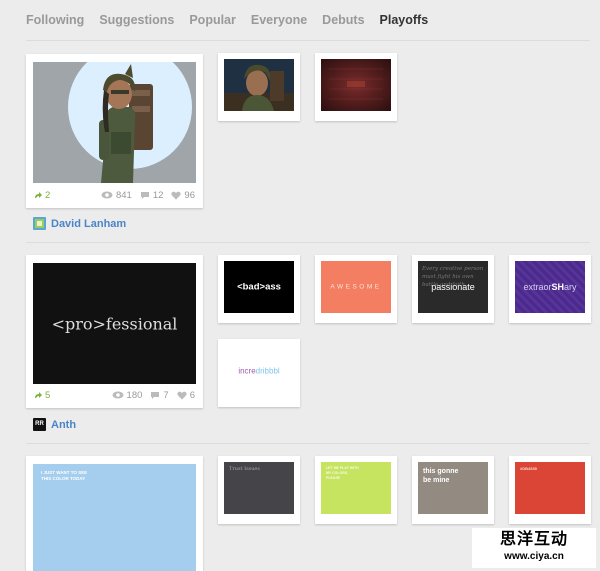 This screenshot has height=571, width=600. What do you see at coordinates (342, 473) in the screenshot?
I see `thumb-text: LET ME PLAY WITH MY COLORS, PLEASE` at bounding box center [342, 473].